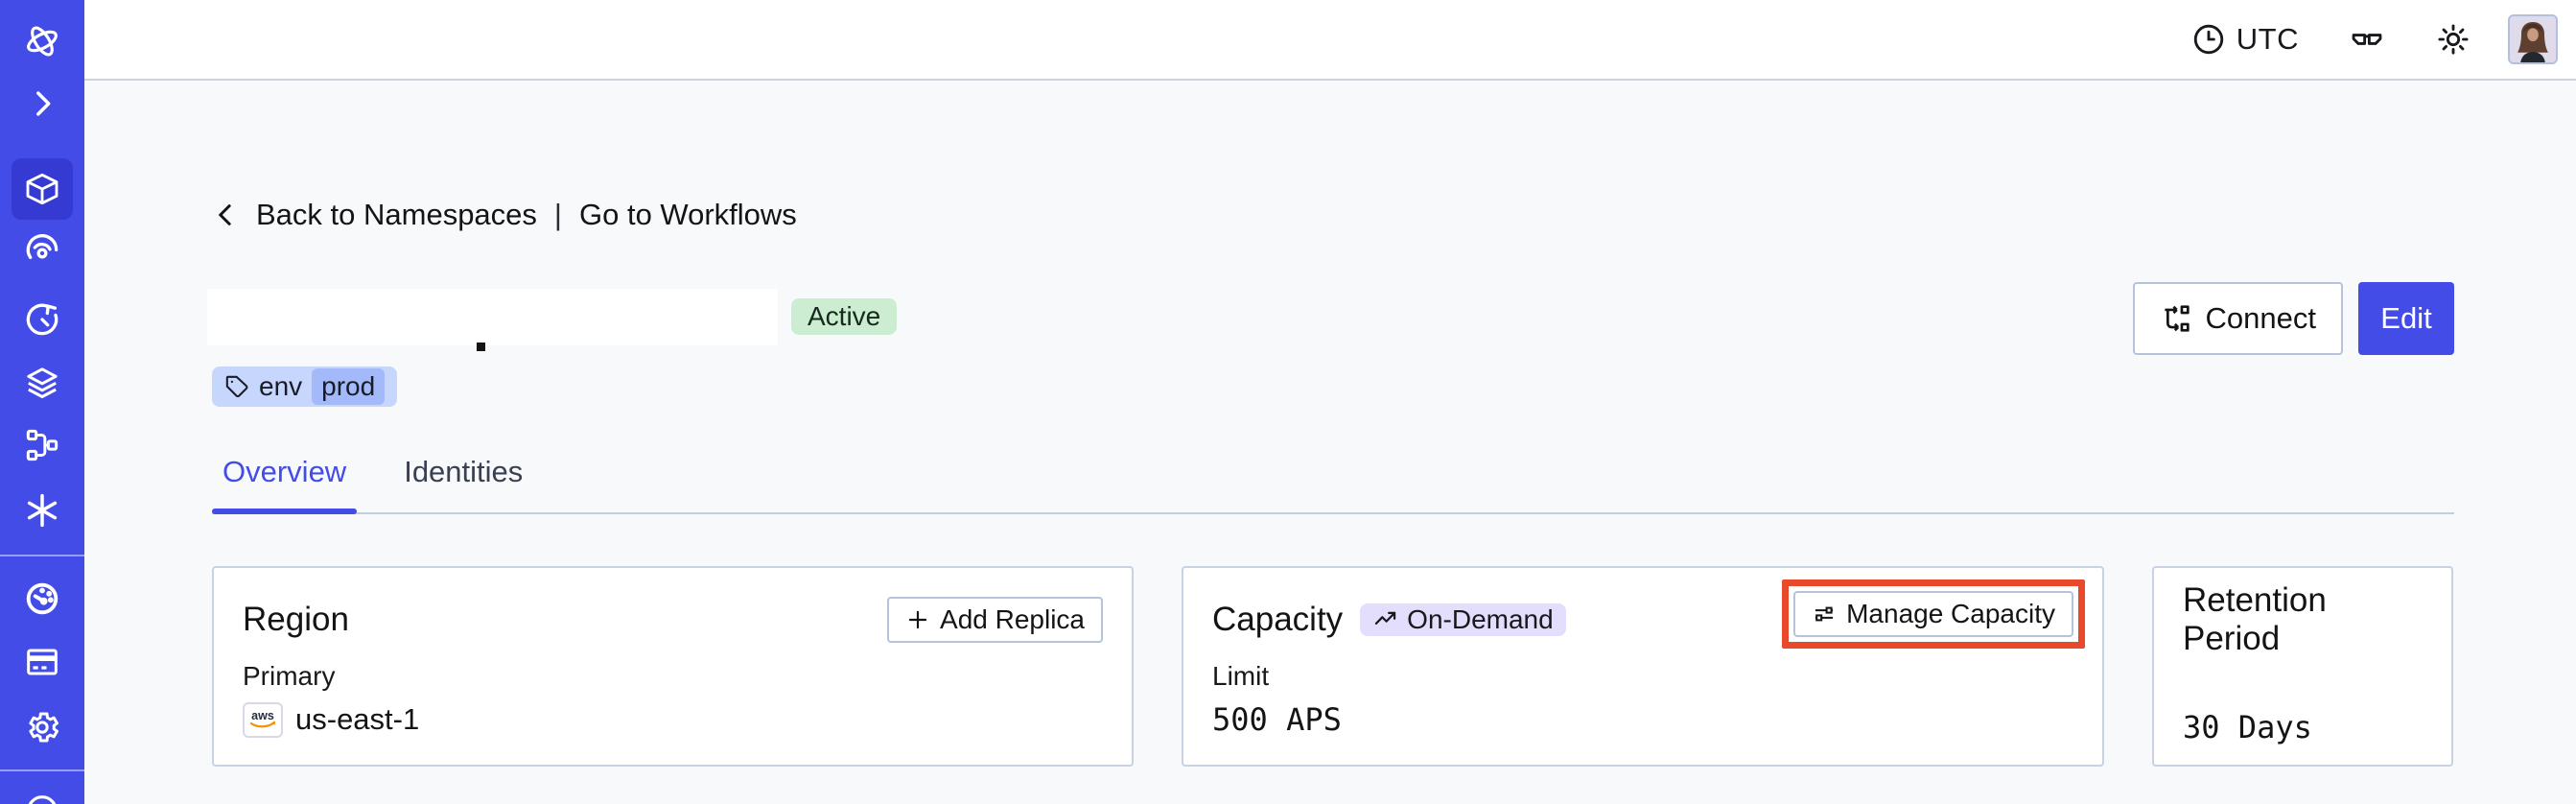  What do you see at coordinates (42, 662) in the screenshot?
I see `sidebar-item-billing-card-icon` at bounding box center [42, 662].